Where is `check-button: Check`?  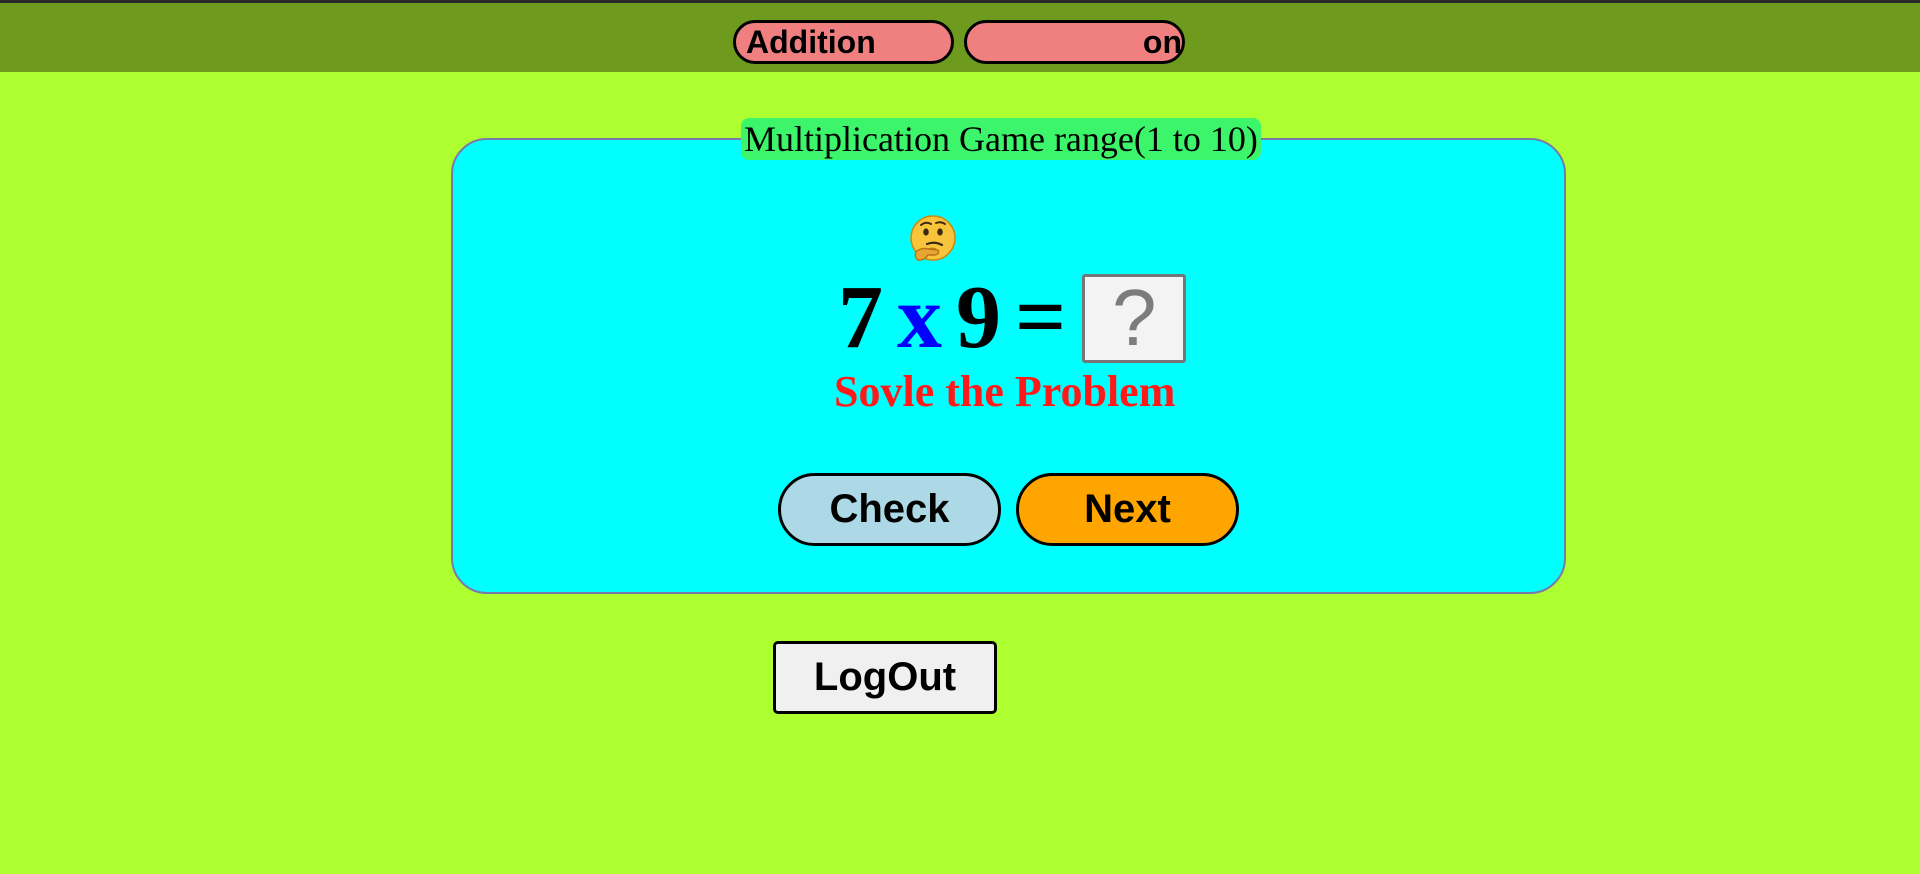 check-button: Check is located at coordinates (889, 509).